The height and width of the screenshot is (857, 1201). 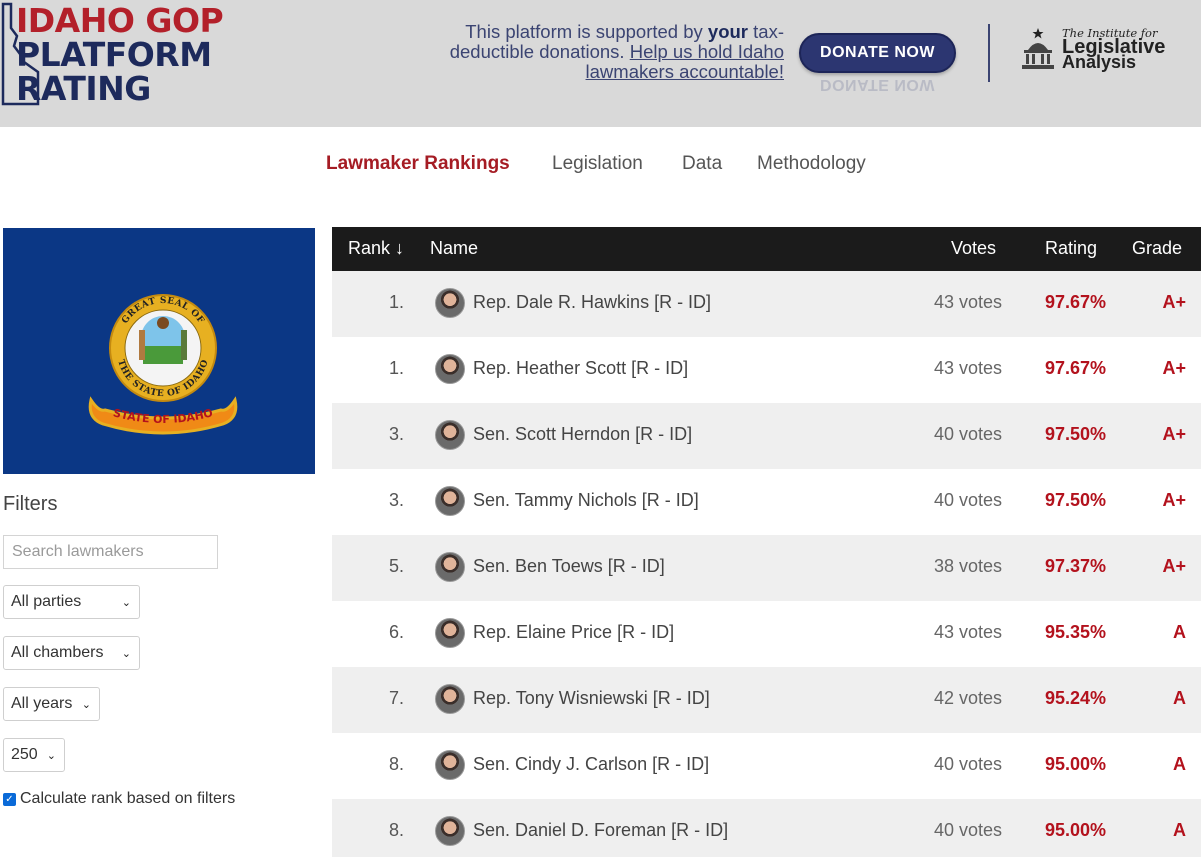 I want to click on rank-cell: 6., so click(x=396, y=632).